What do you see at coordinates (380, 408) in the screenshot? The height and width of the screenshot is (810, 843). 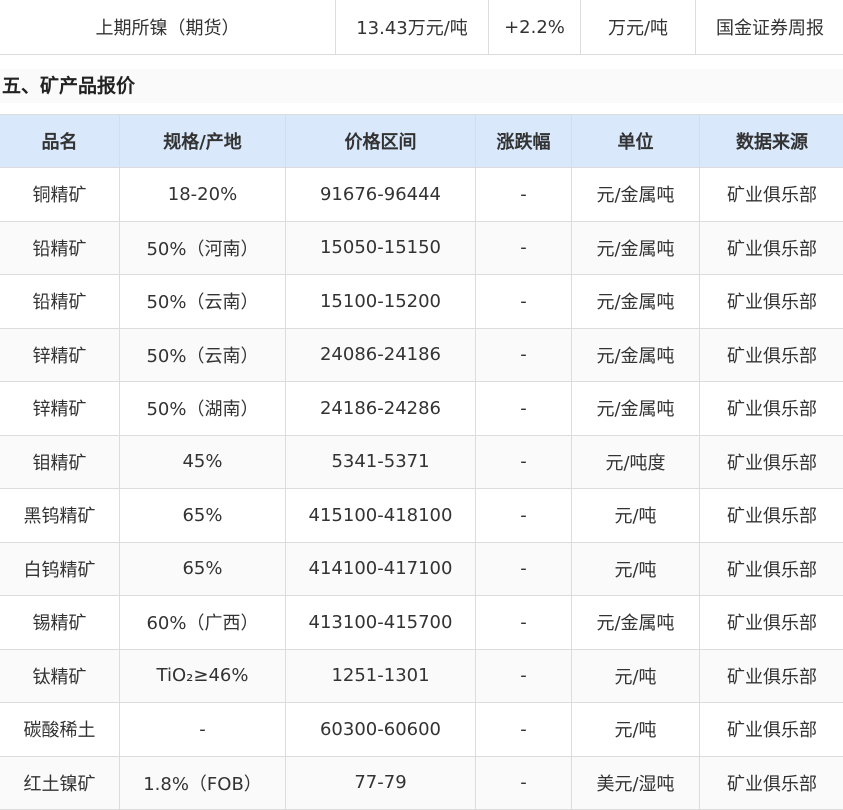 I see `cell-price-range: 24186-24286` at bounding box center [380, 408].